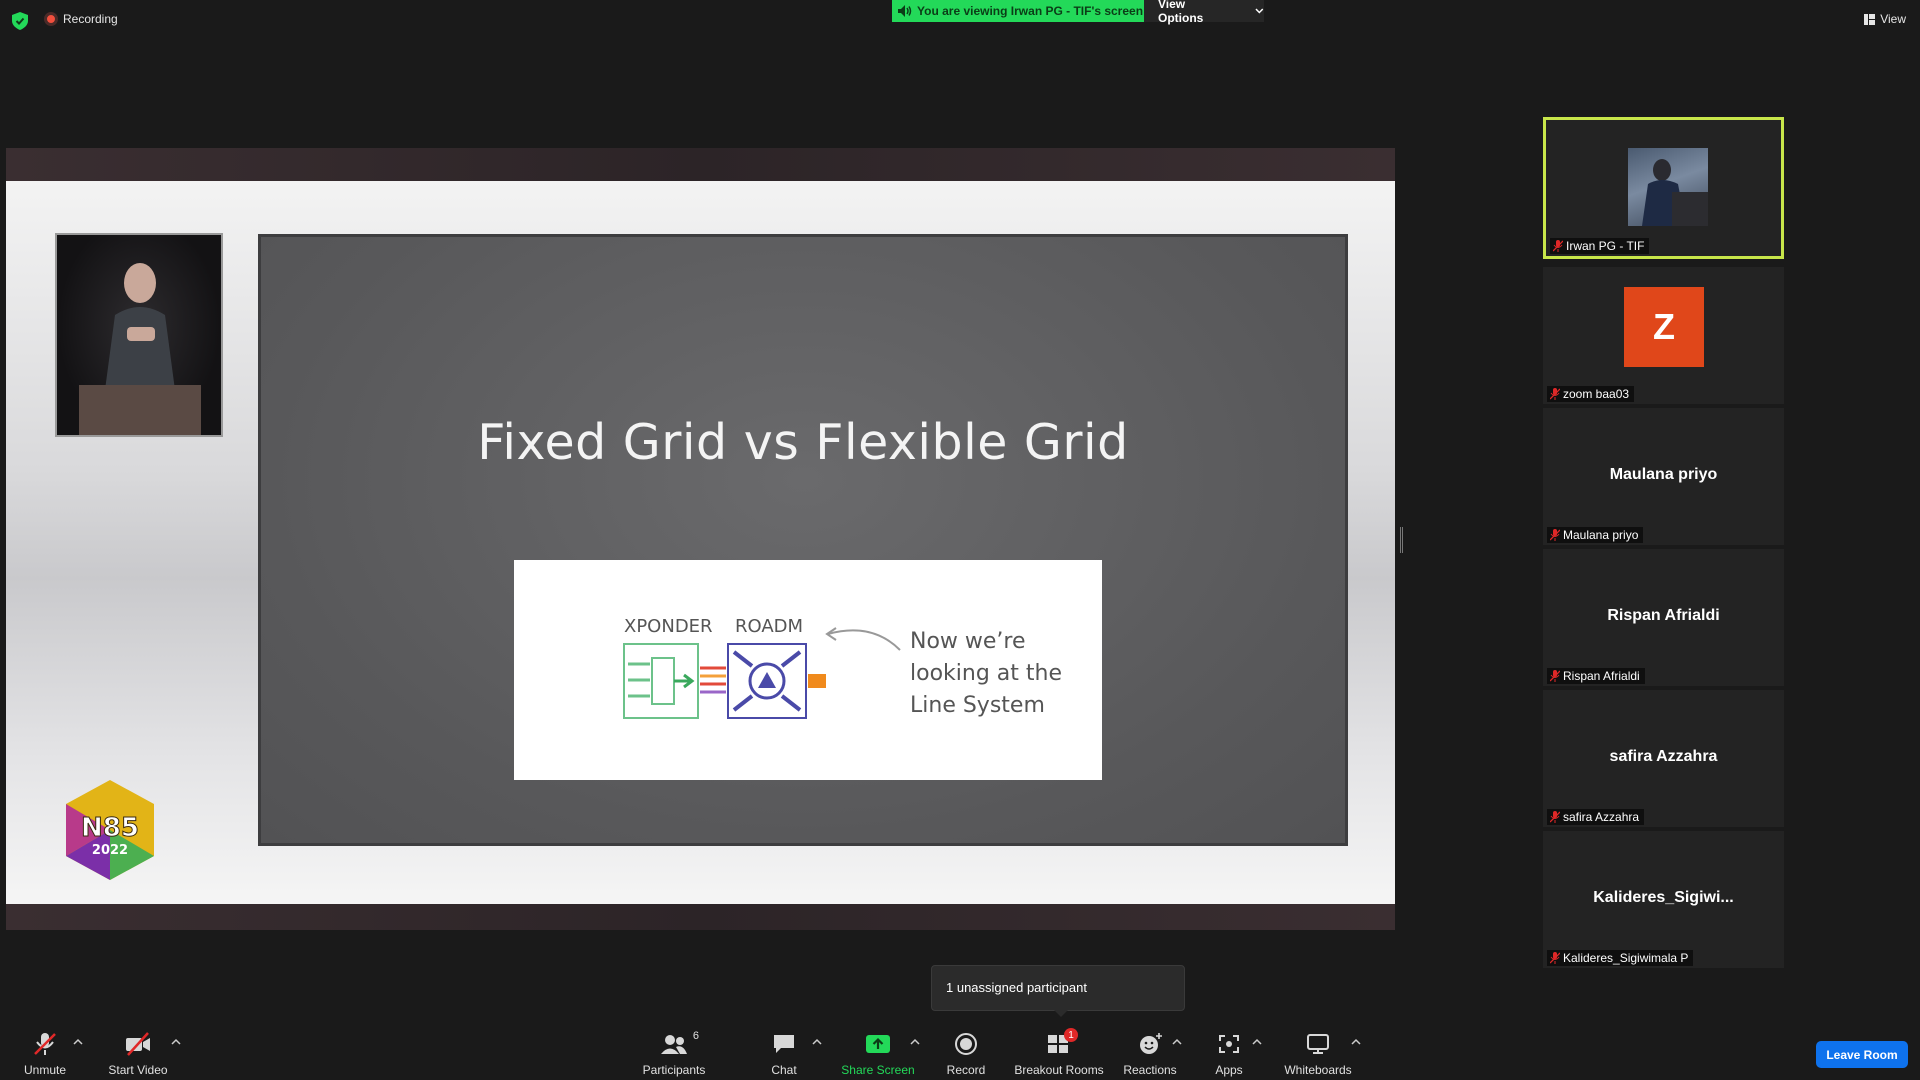 This screenshot has width=1920, height=1080. Describe the element at coordinates (1675, 192) in the screenshot. I see `participant-video-frame` at that location.